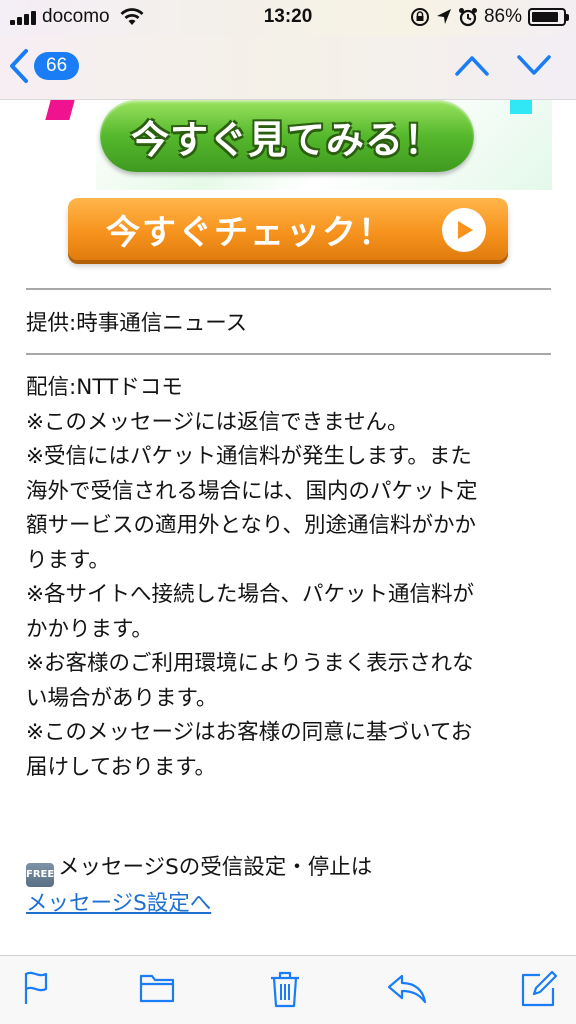  What do you see at coordinates (534, 65) in the screenshot?
I see `next-message-icon` at bounding box center [534, 65].